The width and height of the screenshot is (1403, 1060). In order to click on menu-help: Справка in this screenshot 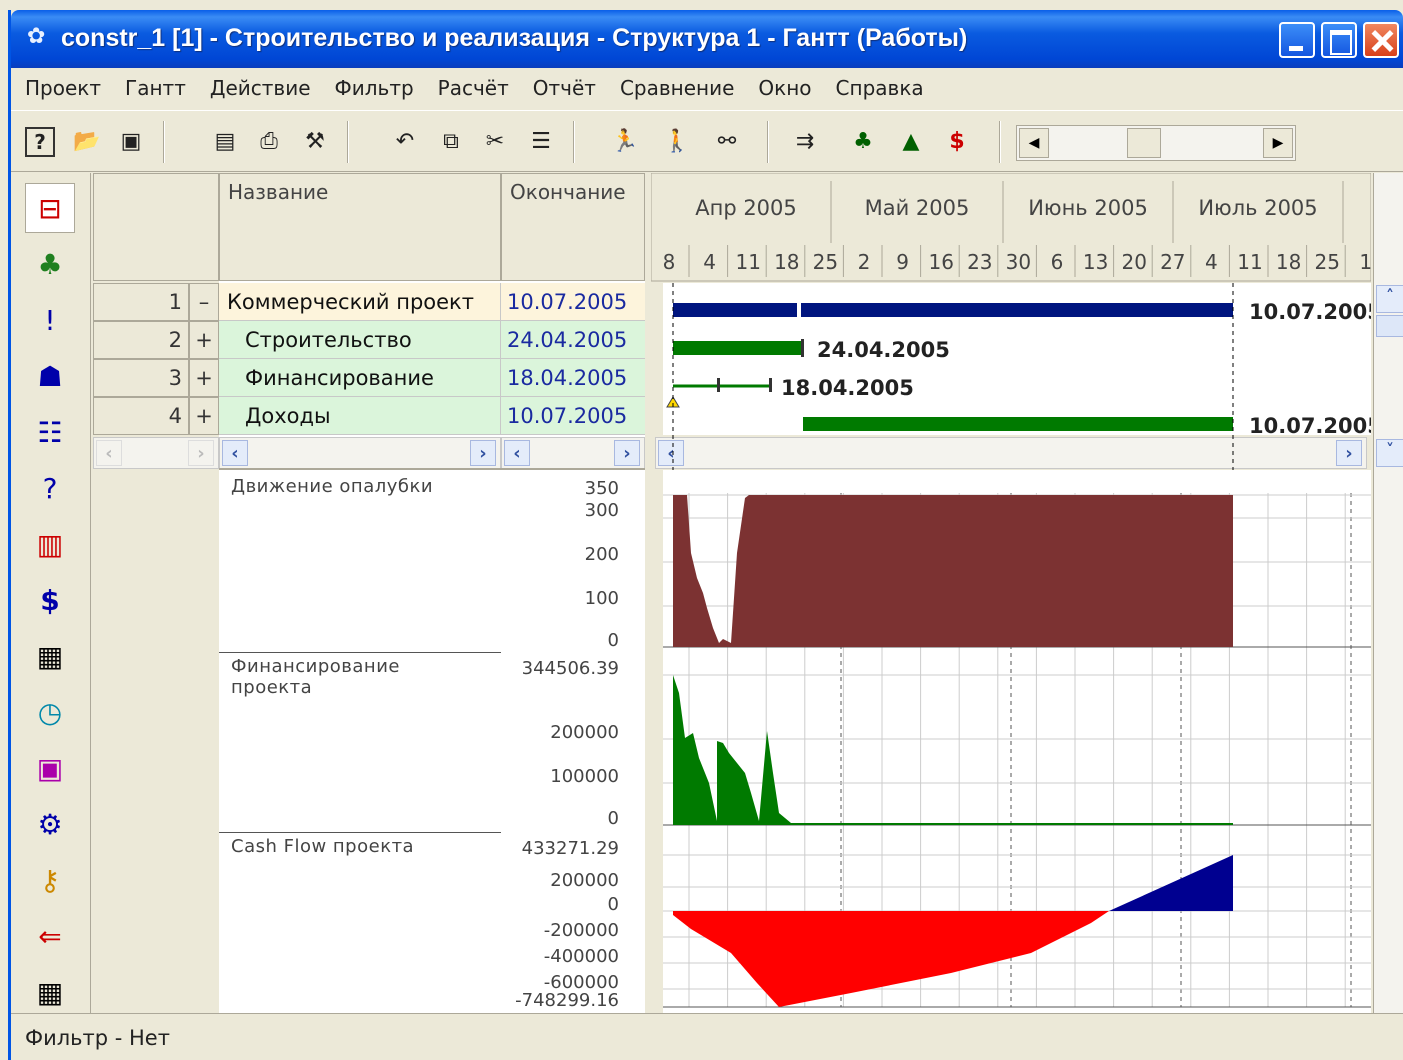, I will do `click(880, 88)`.